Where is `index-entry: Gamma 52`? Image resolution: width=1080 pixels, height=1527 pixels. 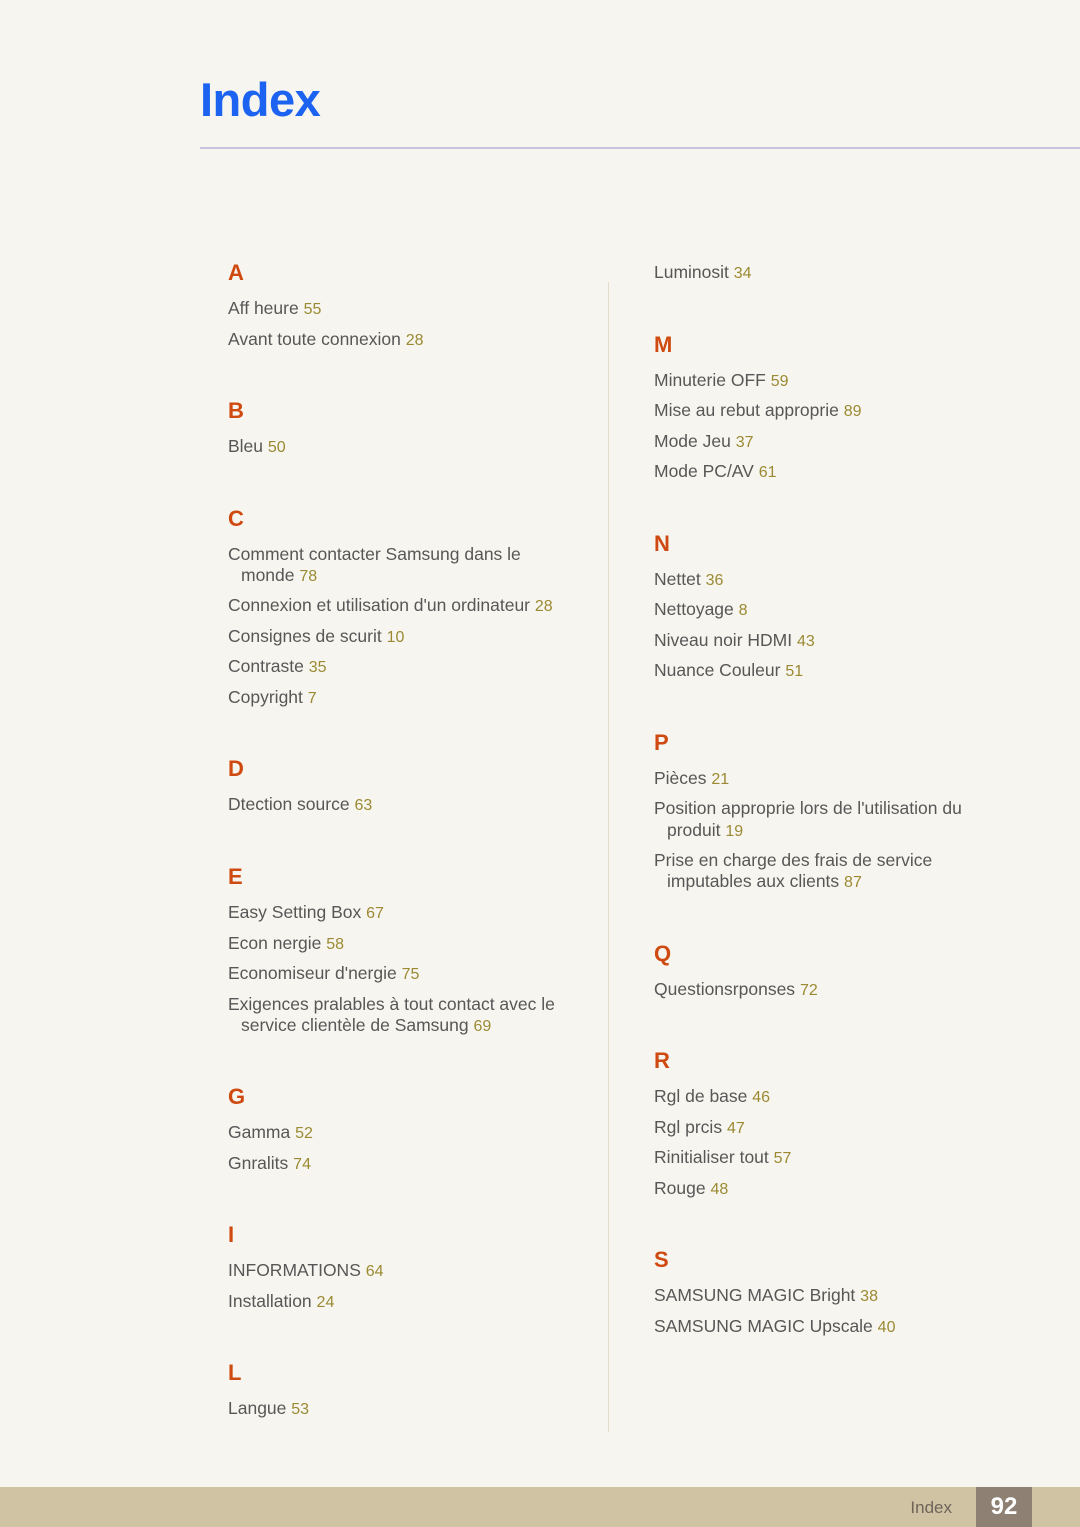 index-entry: Gamma 52 is located at coordinates (404, 1133).